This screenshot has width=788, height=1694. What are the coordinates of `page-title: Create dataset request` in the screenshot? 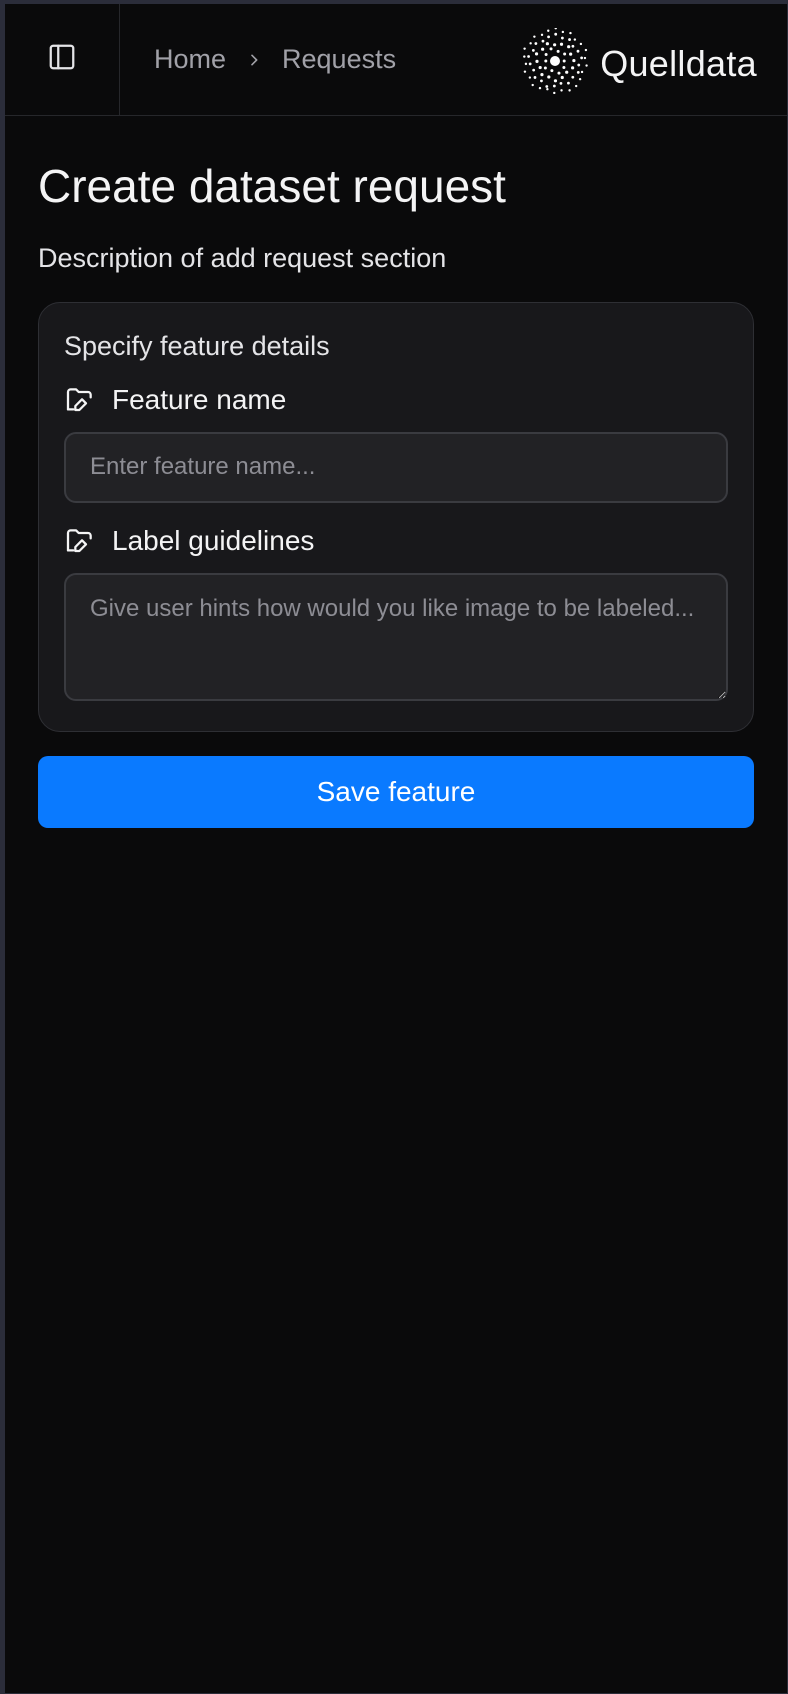 It's located at (272, 186).